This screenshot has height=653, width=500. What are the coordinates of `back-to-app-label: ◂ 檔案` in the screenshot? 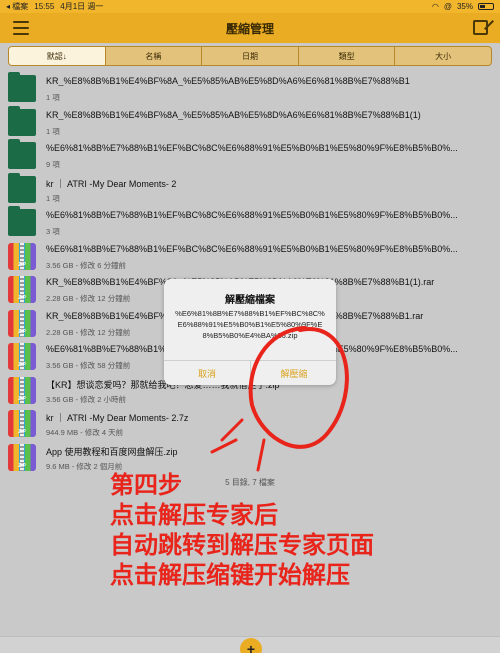 It's located at (17, 6).